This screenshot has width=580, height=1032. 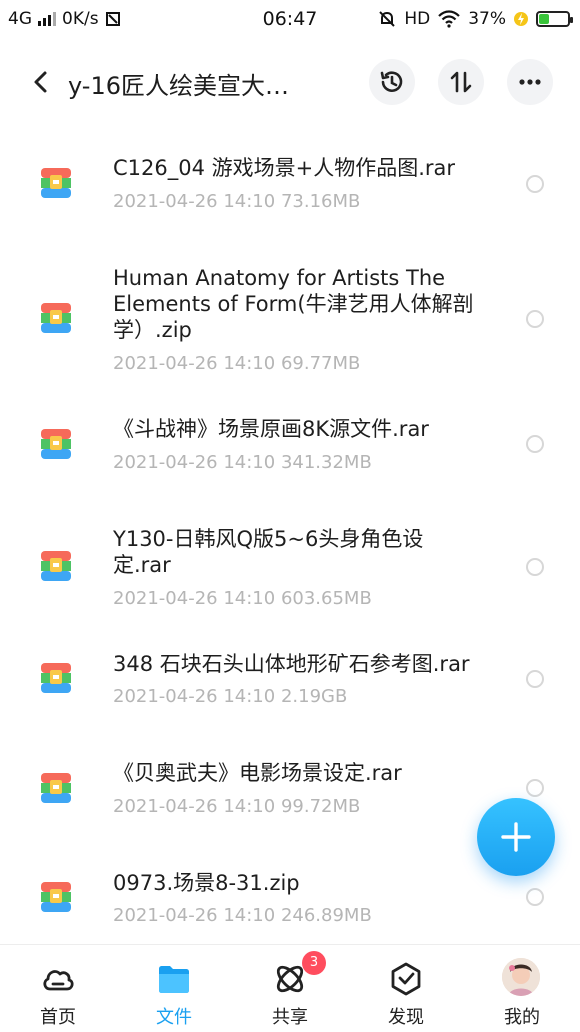 What do you see at coordinates (174, 1017) in the screenshot?
I see `tab-label: 文件` at bounding box center [174, 1017].